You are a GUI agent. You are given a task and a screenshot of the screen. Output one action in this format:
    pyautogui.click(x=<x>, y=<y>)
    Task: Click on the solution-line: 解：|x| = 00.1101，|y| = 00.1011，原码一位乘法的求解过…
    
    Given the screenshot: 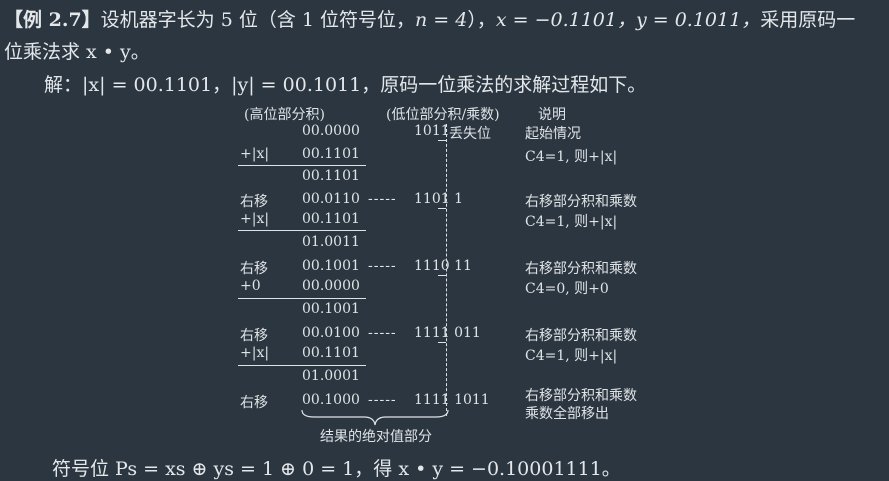 What is the action you would take?
    pyautogui.click(x=345, y=83)
    